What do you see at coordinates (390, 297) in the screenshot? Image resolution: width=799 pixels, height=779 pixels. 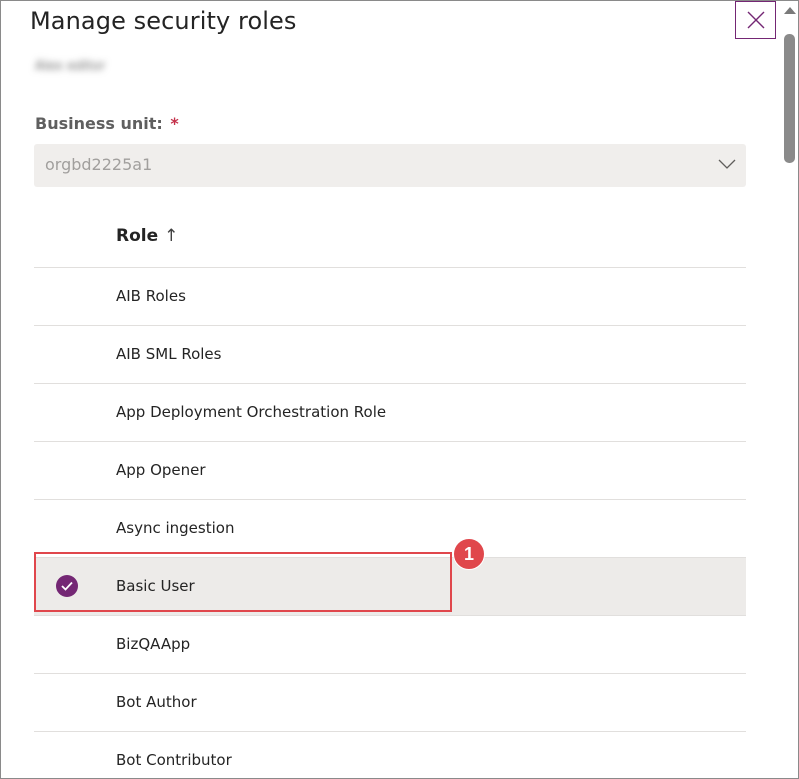 I see `role-row: AIB Roles` at bounding box center [390, 297].